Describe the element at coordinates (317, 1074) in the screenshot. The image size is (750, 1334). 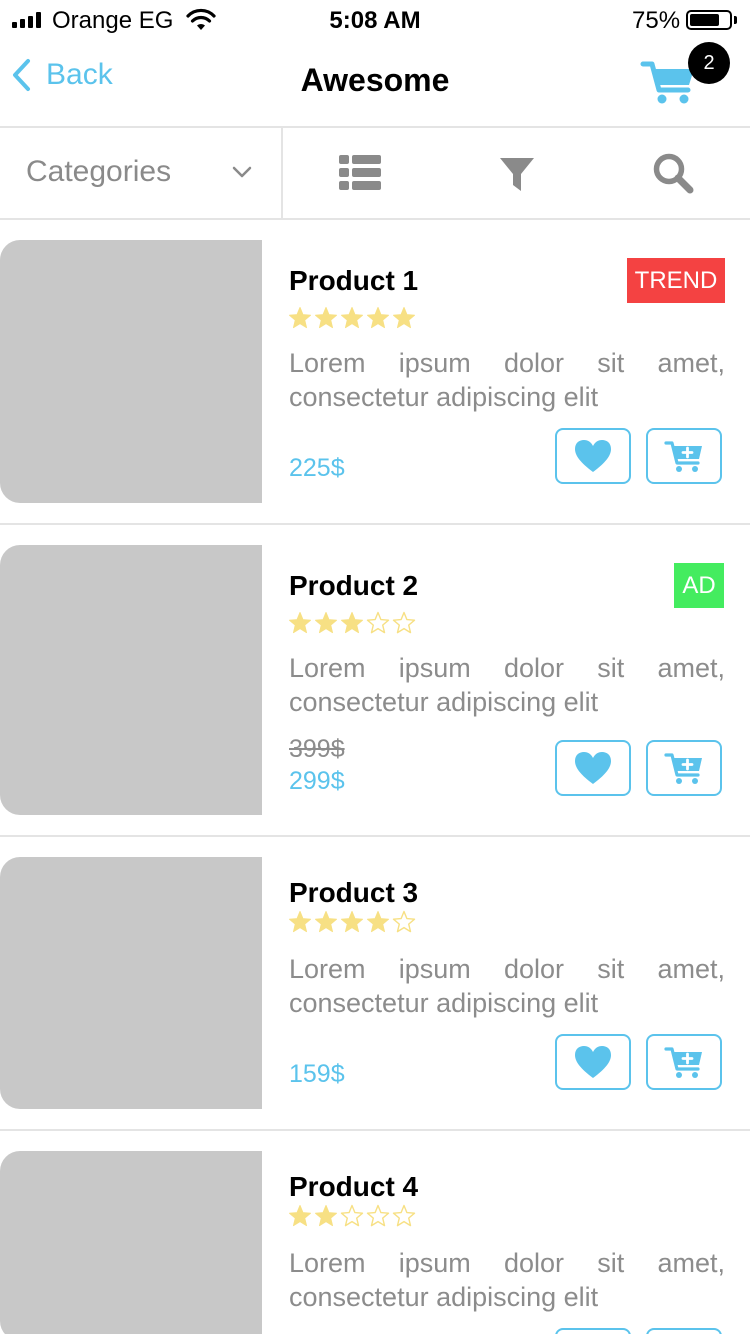
I see `price: 159$` at that location.